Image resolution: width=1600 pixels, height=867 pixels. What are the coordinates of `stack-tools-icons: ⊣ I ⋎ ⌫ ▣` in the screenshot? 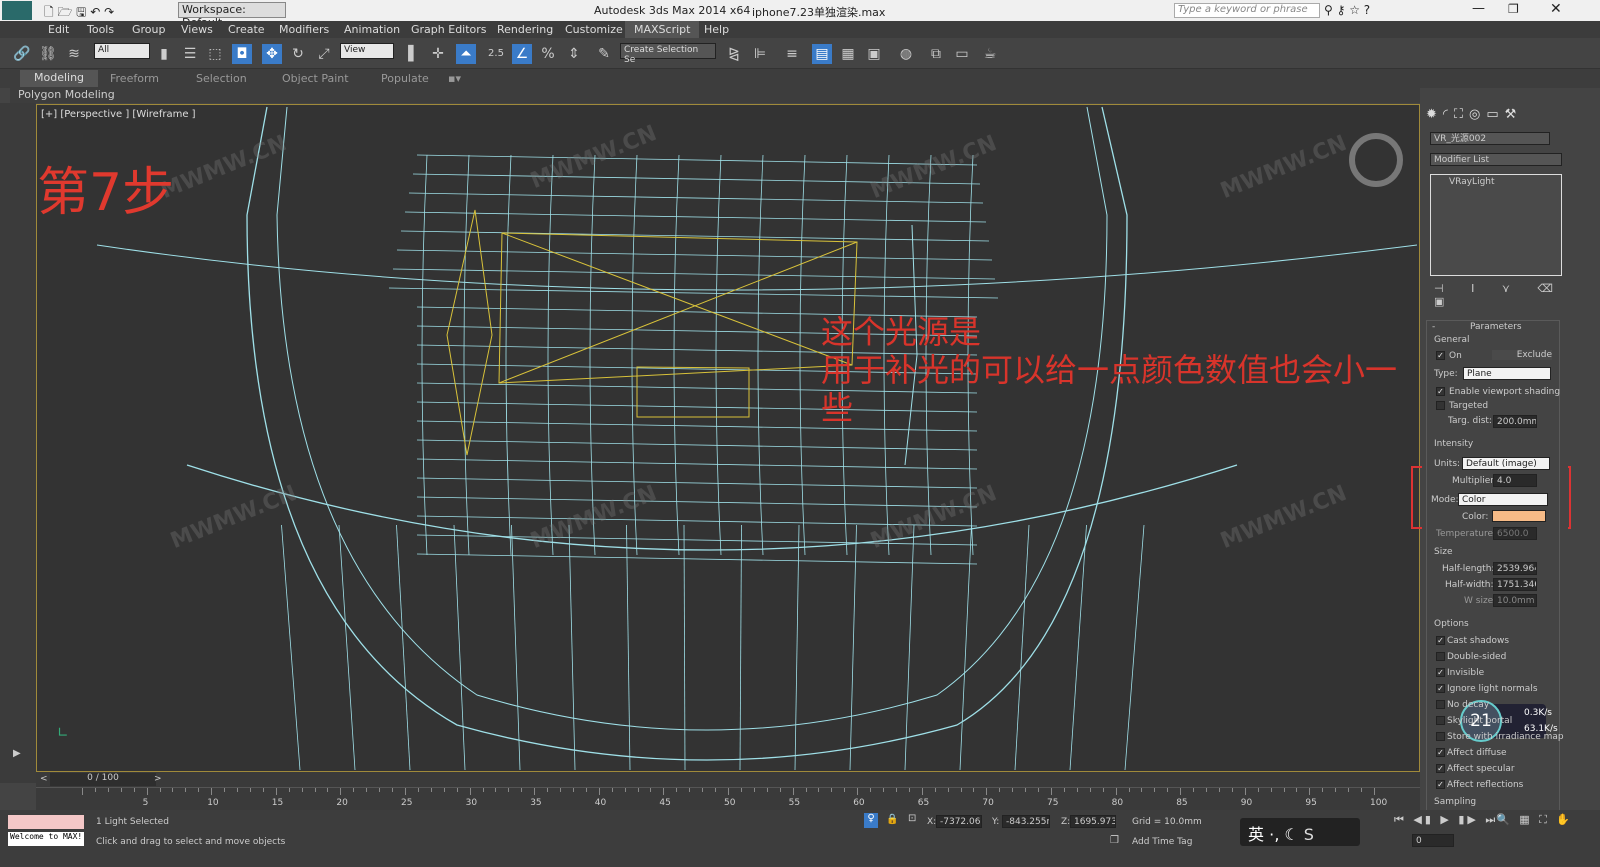 It's located at (1501, 295).